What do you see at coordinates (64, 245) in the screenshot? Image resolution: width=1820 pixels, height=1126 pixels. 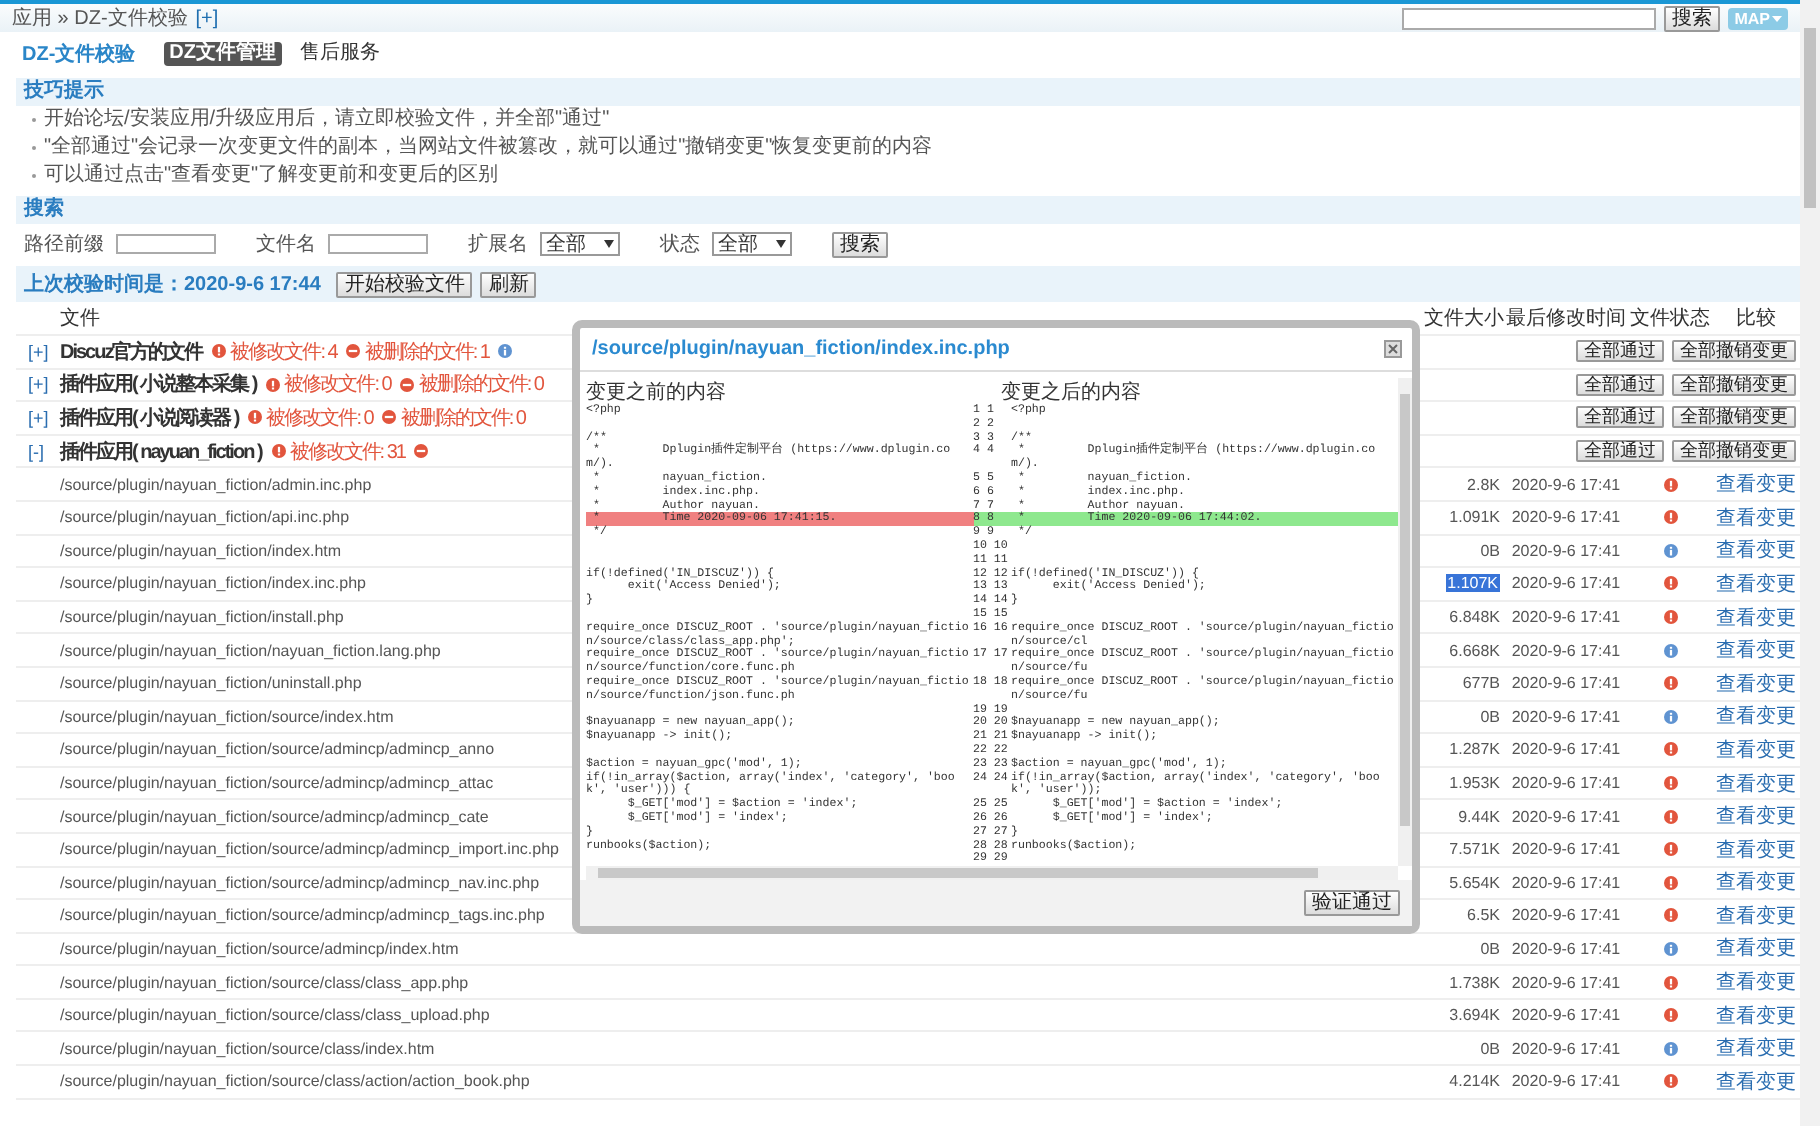 I see `field-label: 路径前缀` at bounding box center [64, 245].